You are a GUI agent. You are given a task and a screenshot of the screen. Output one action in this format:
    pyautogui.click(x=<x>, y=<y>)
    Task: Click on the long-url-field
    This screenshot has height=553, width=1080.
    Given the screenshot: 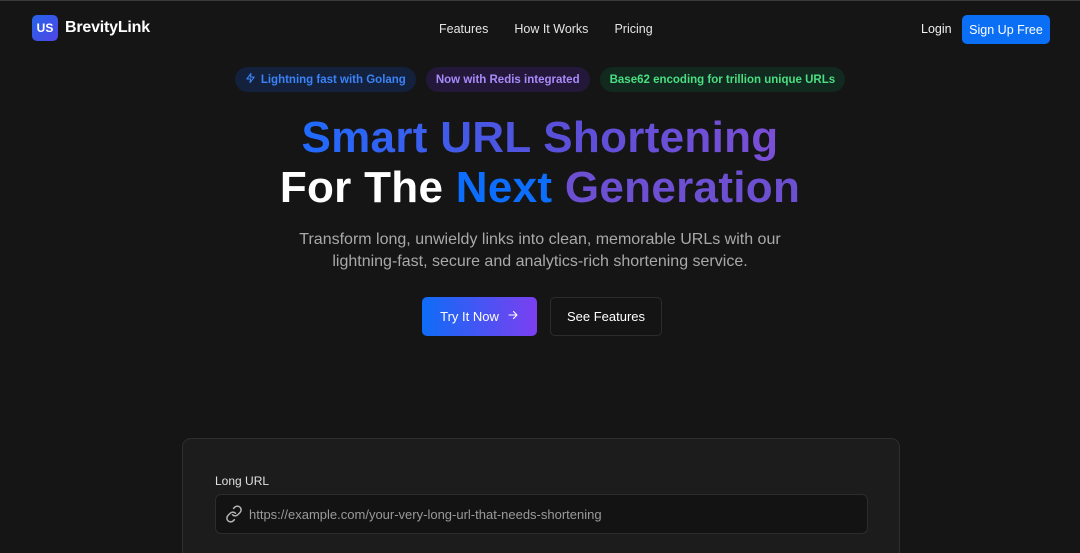 What is the action you would take?
    pyautogui.click(x=541, y=514)
    